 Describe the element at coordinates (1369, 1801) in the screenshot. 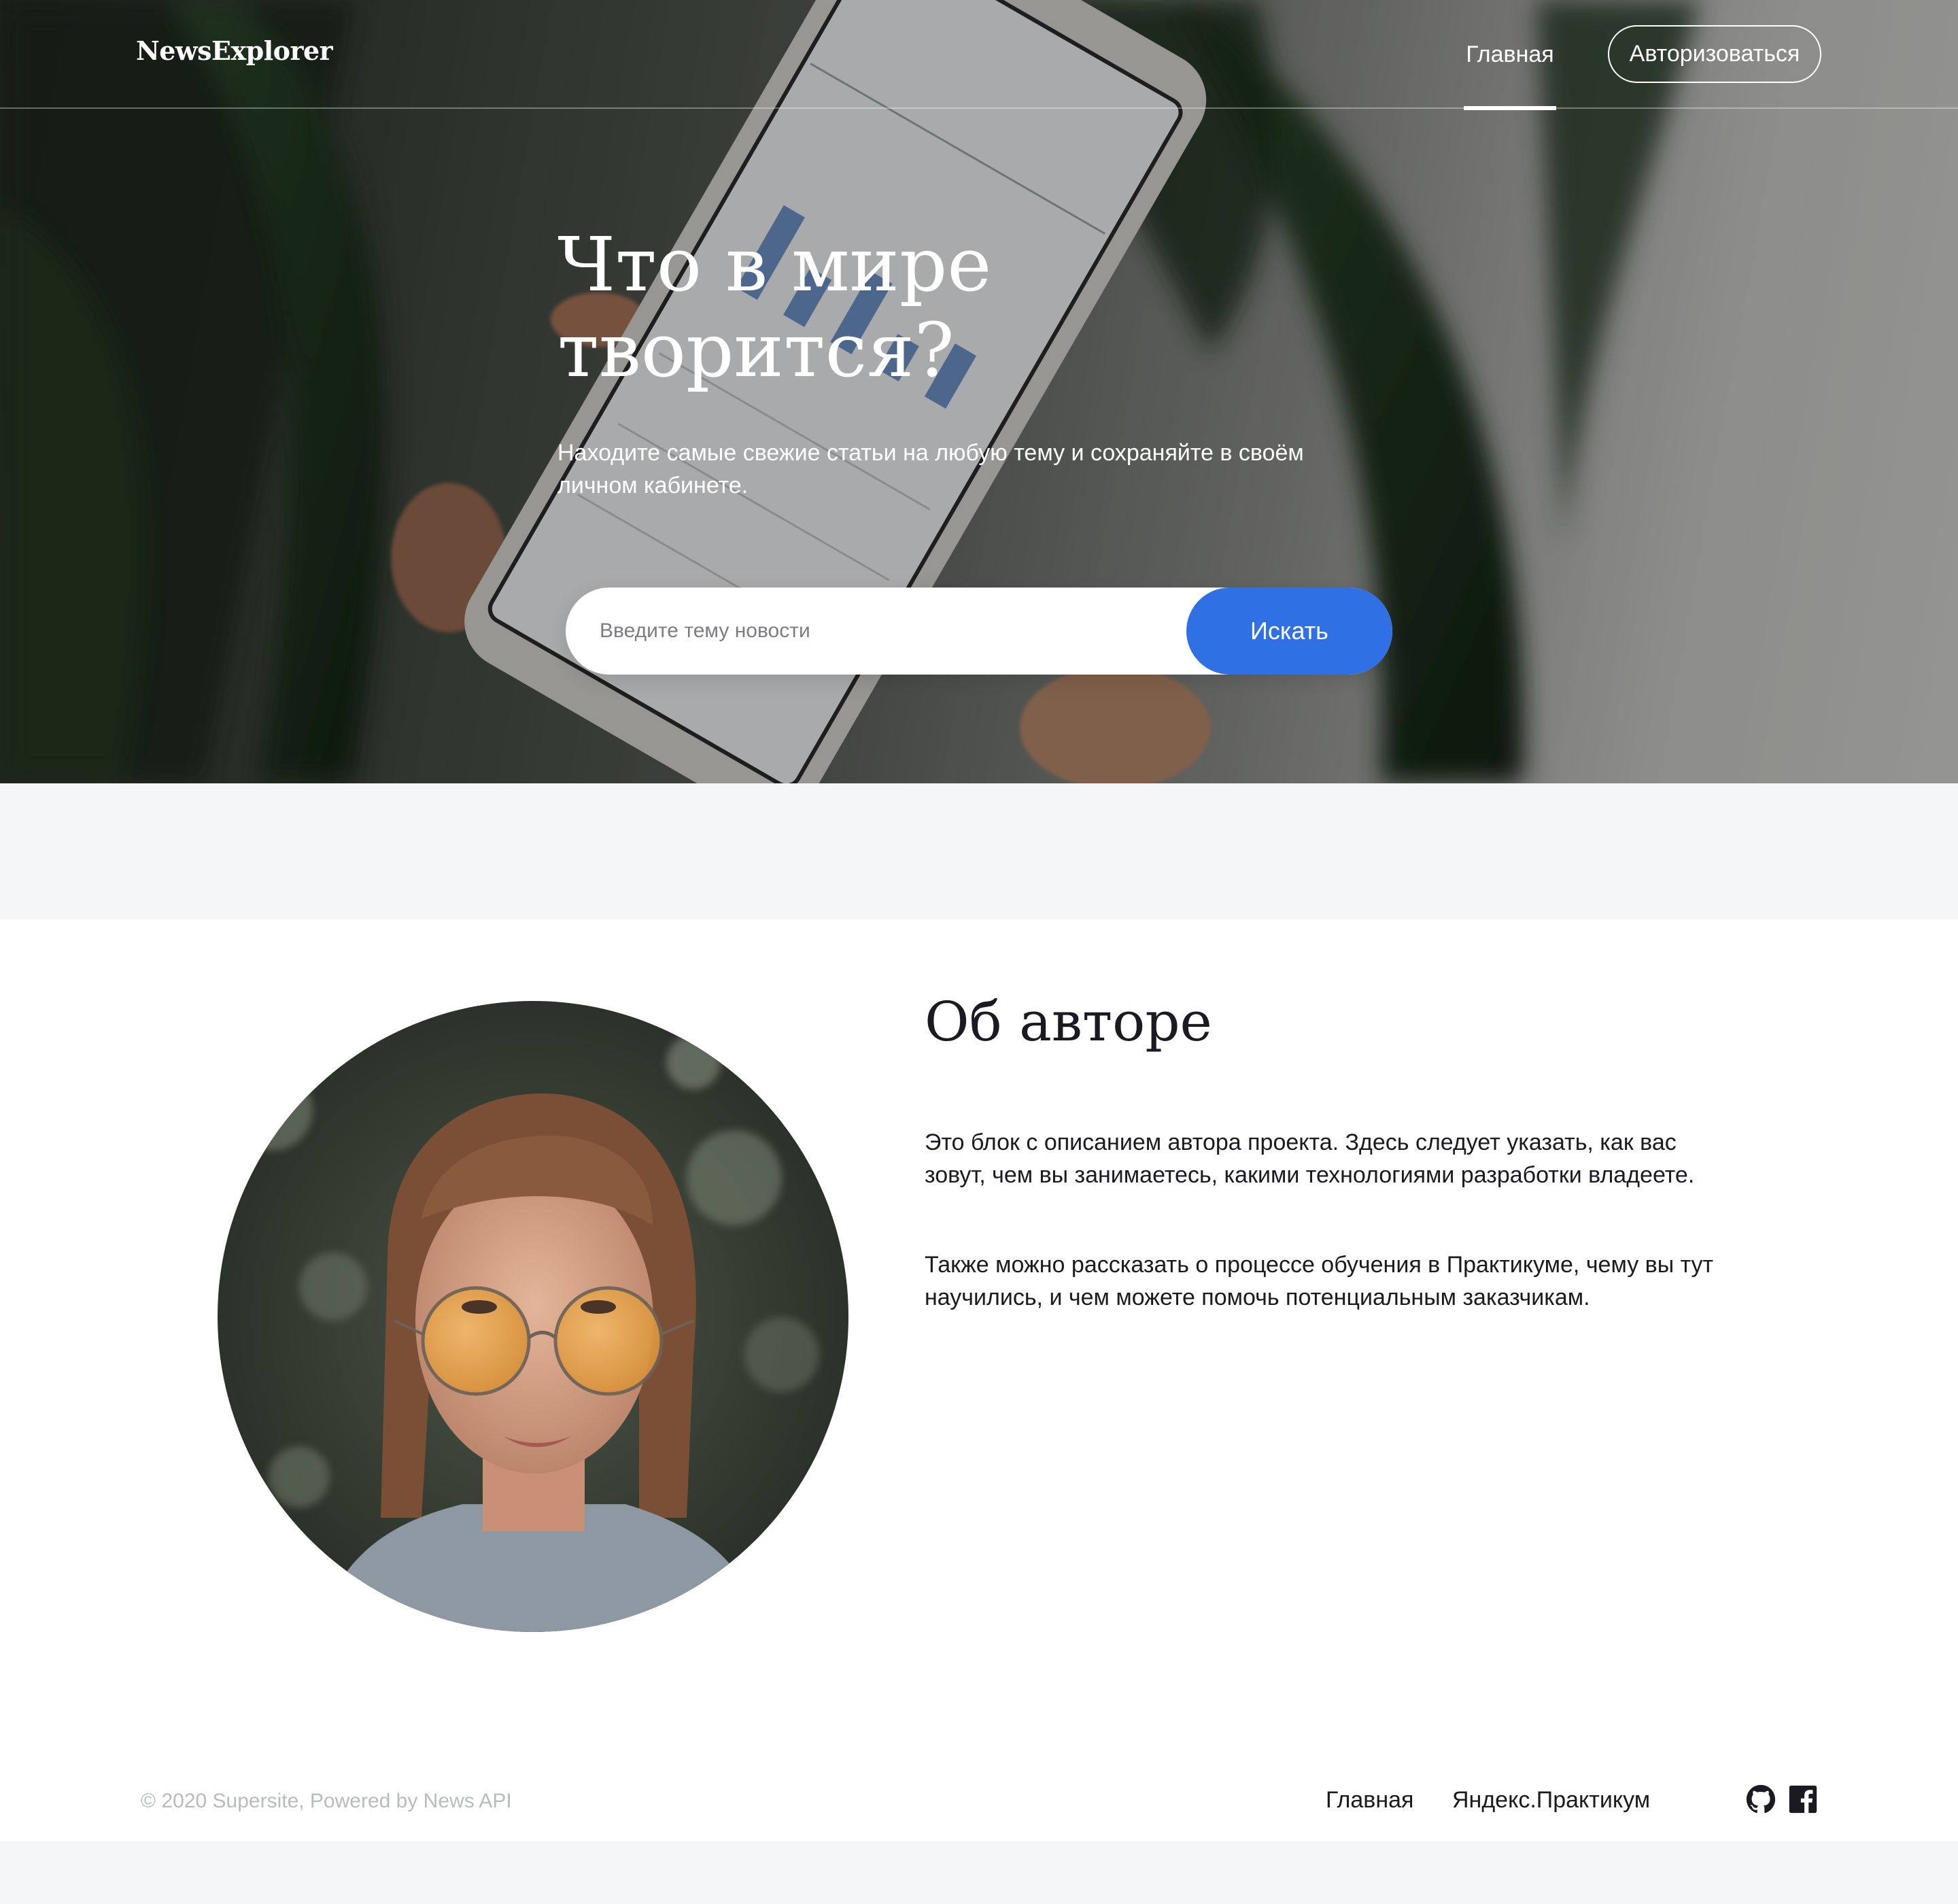

I see `footer-link-home: Главная` at that location.